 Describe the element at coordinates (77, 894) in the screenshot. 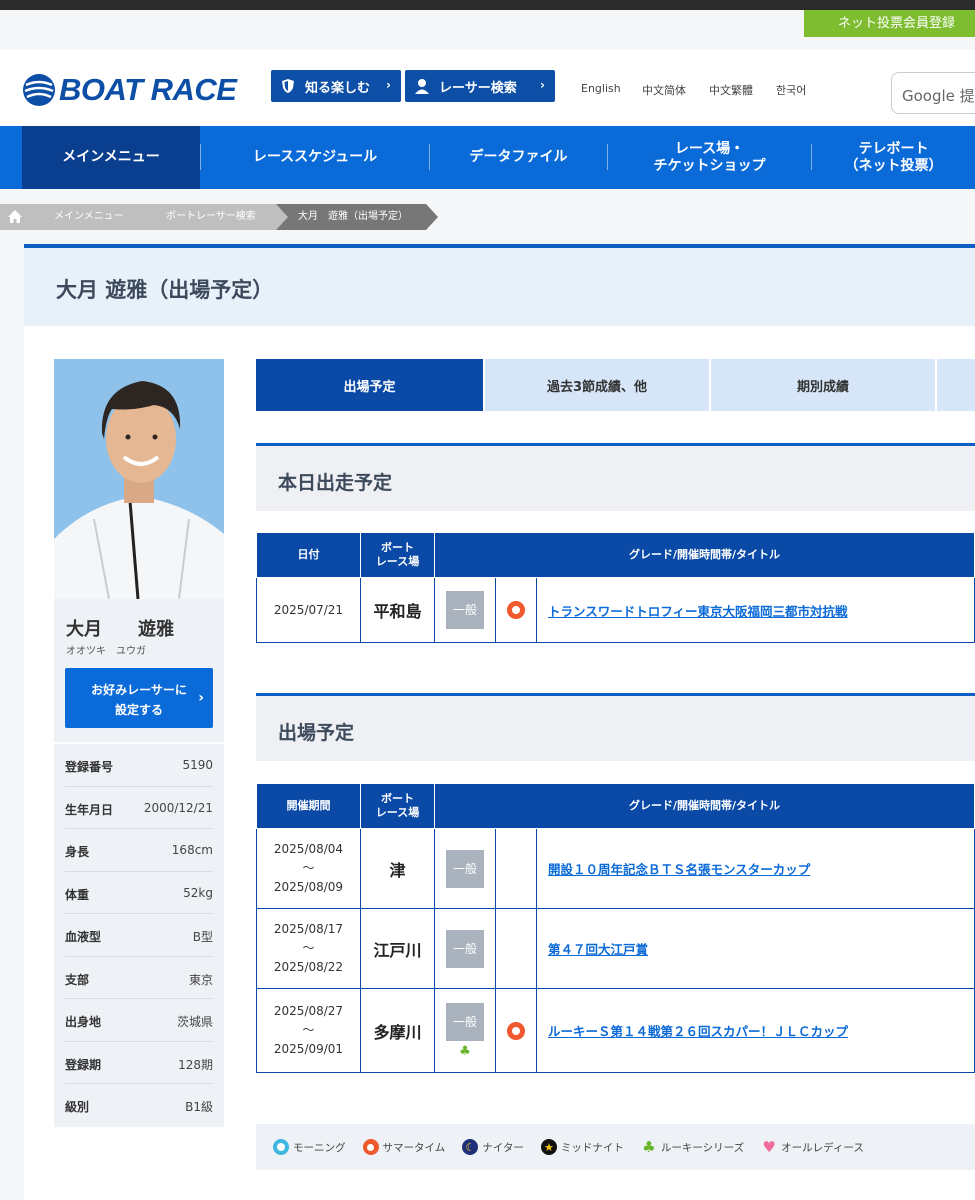

I see `profile-label: 体重` at that location.